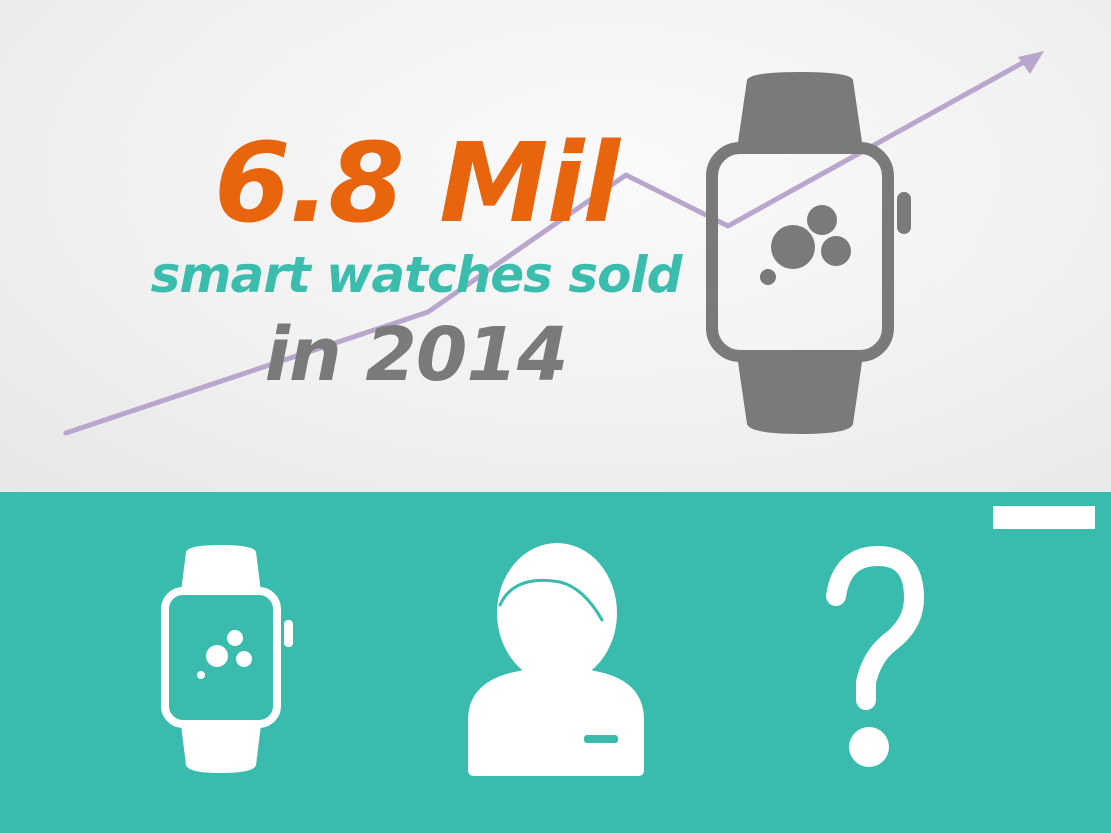 This screenshot has height=833, width=1111. Describe the element at coordinates (875, 628) in the screenshot. I see `question-mark-curve` at that location.